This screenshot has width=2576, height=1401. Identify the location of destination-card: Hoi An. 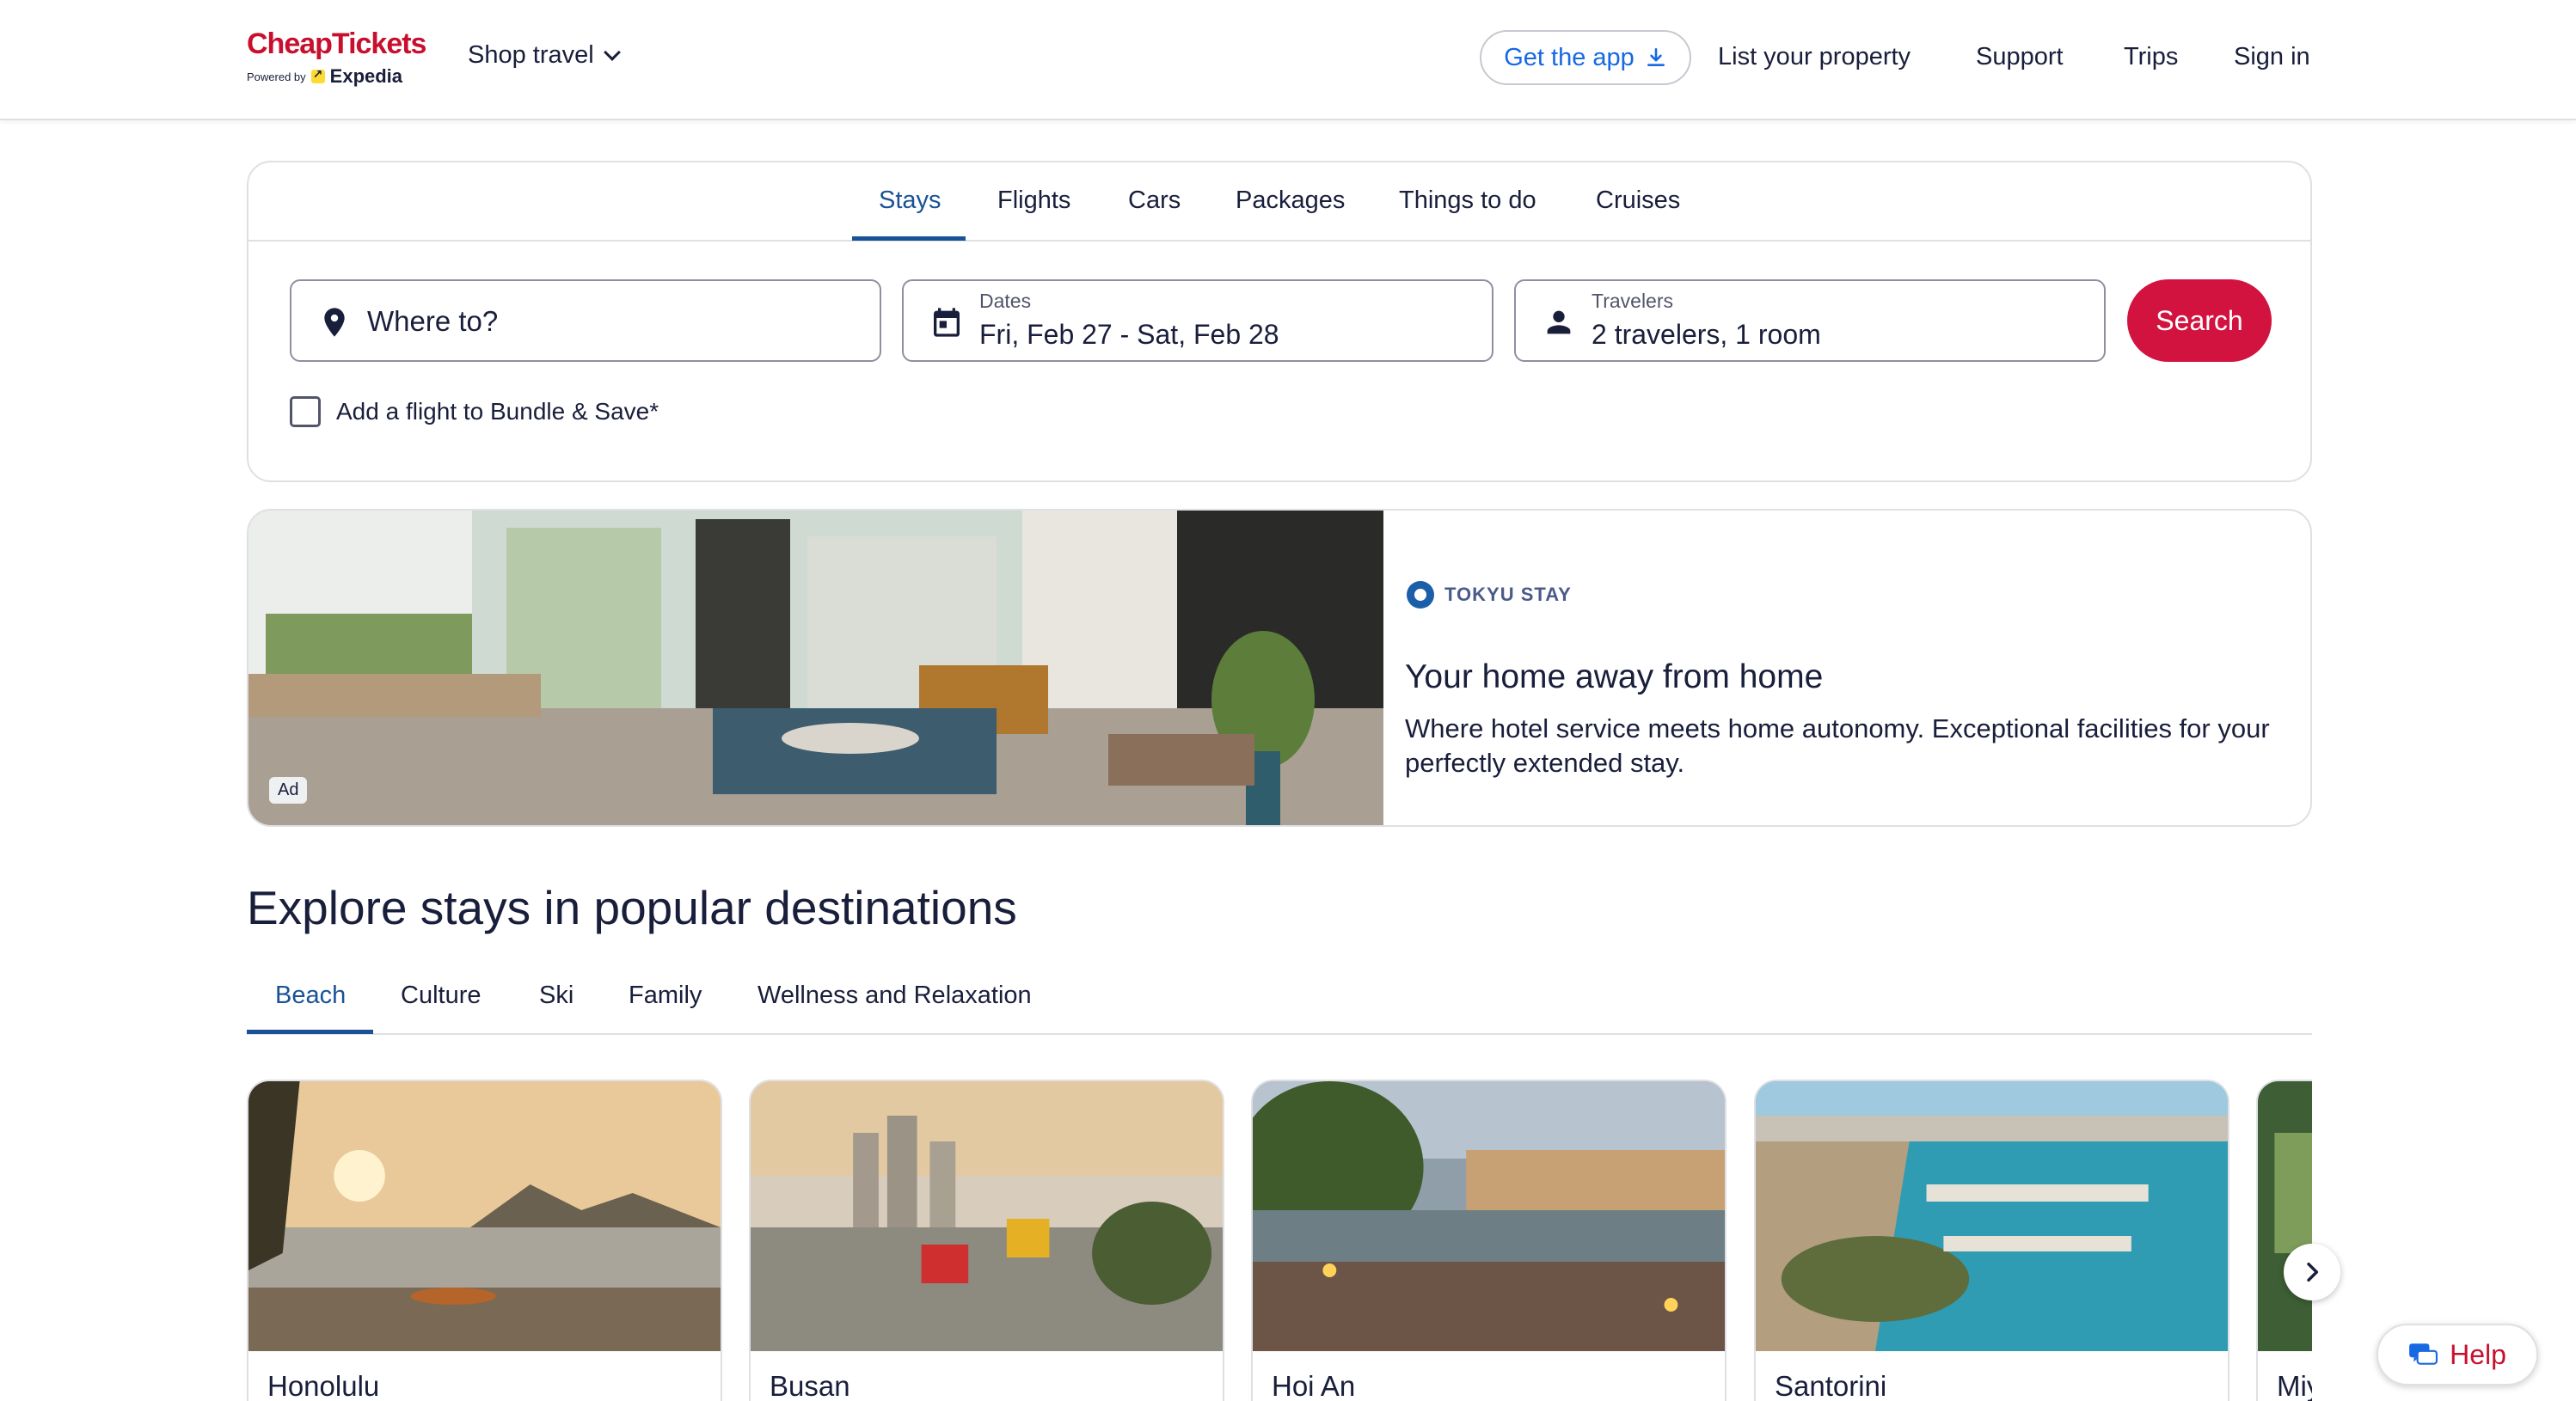
(1489, 1241).